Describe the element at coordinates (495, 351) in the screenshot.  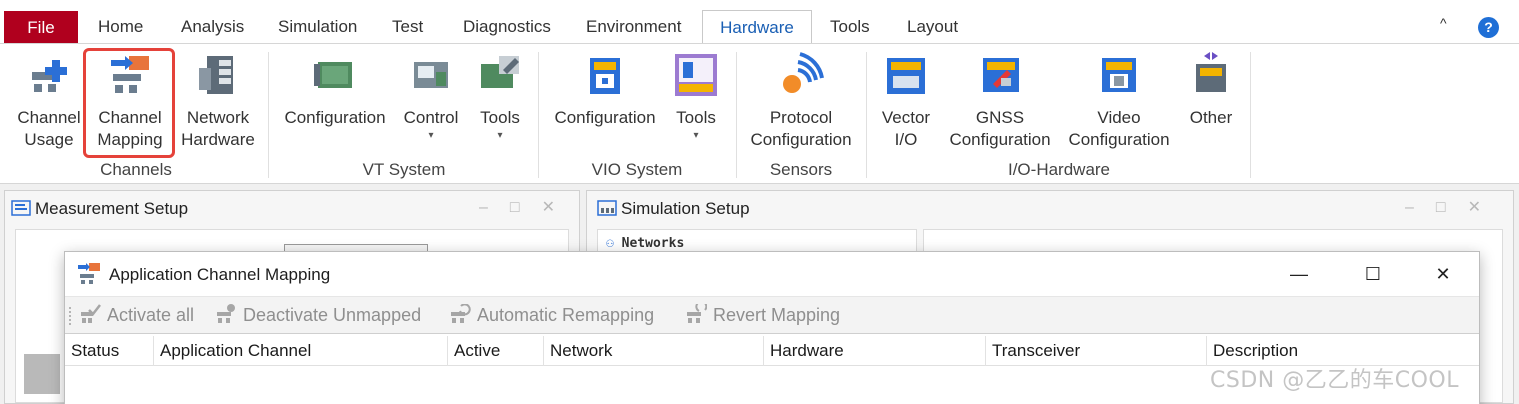
I see `column-header-active: Active` at that location.